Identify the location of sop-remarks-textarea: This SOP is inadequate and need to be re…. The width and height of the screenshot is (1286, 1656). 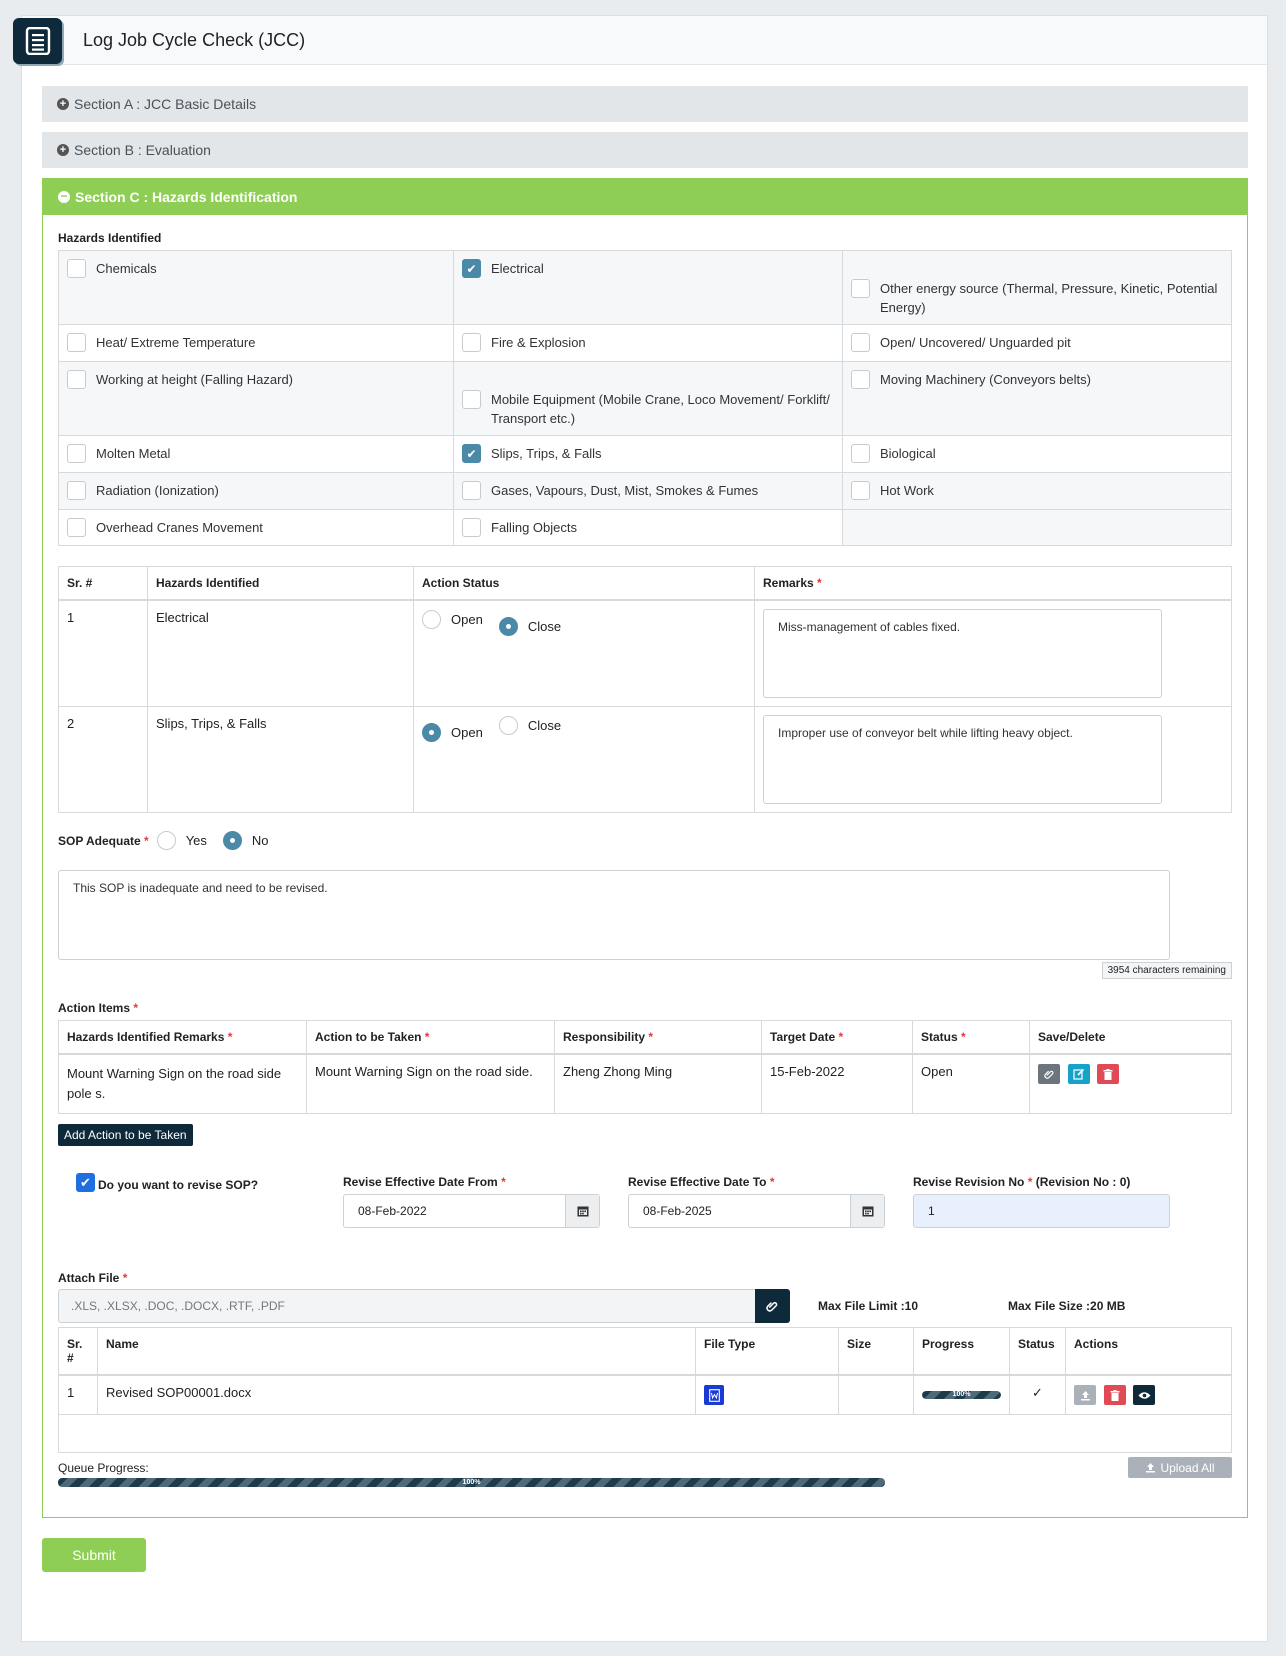
(614, 915).